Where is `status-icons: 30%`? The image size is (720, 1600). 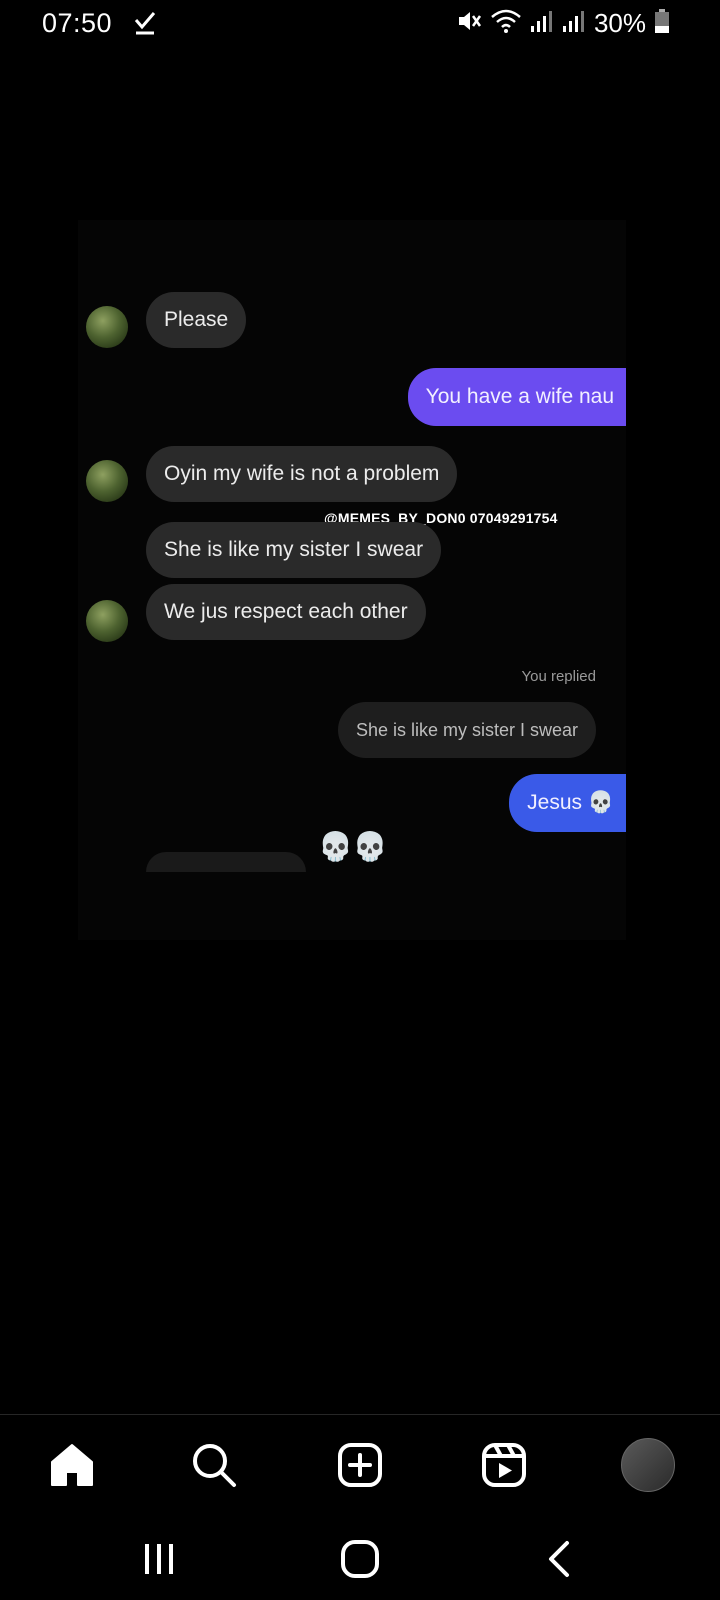 status-icons: 30% is located at coordinates (563, 23).